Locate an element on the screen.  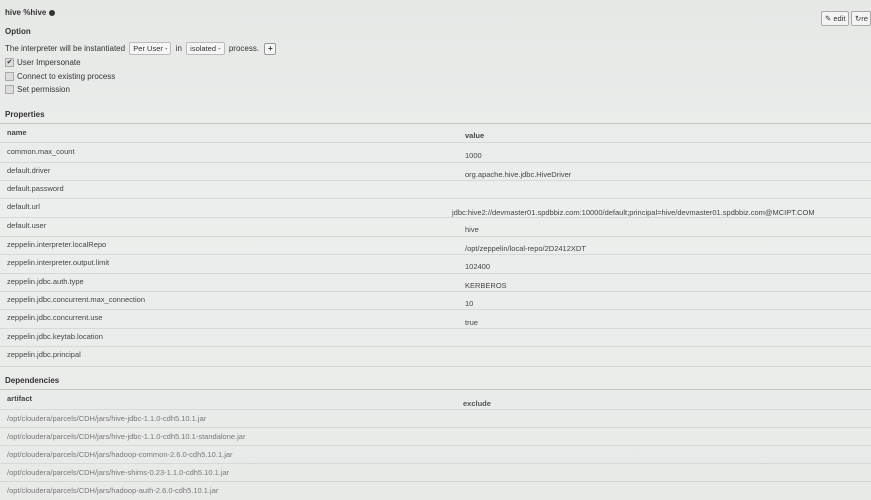
property-value: 10 is located at coordinates (469, 303).